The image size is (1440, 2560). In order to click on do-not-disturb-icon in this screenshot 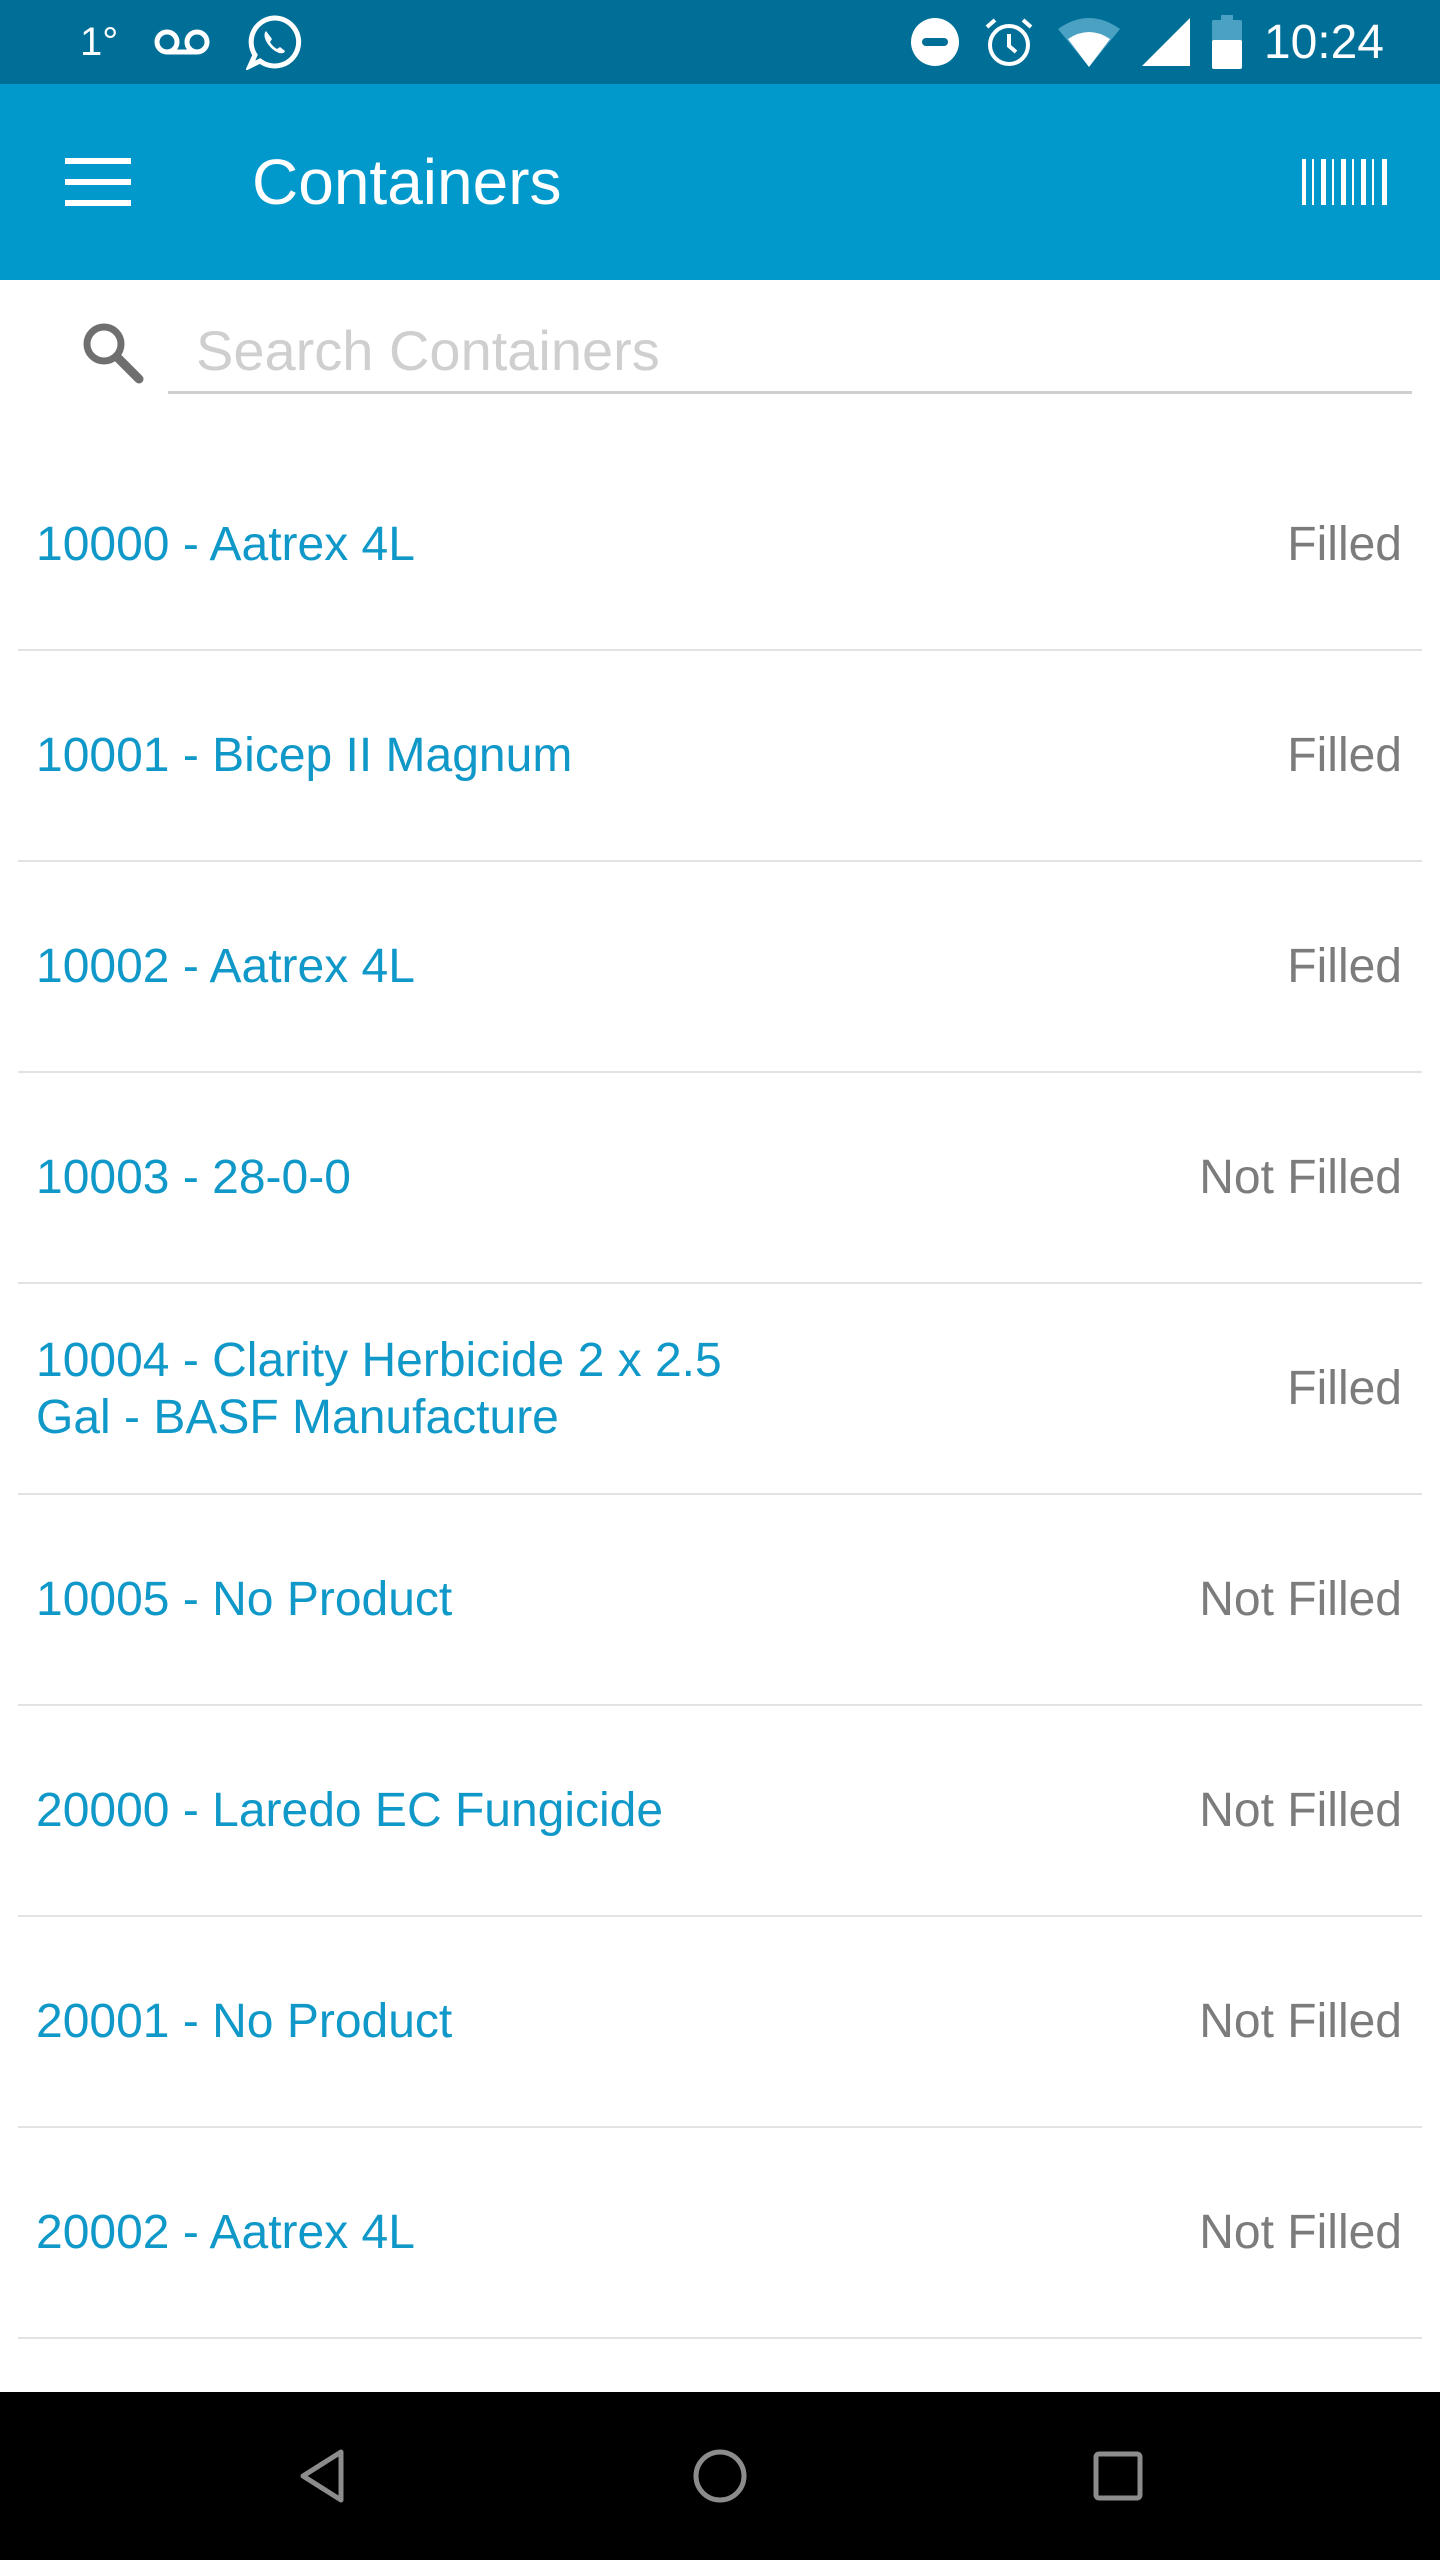, I will do `click(935, 42)`.